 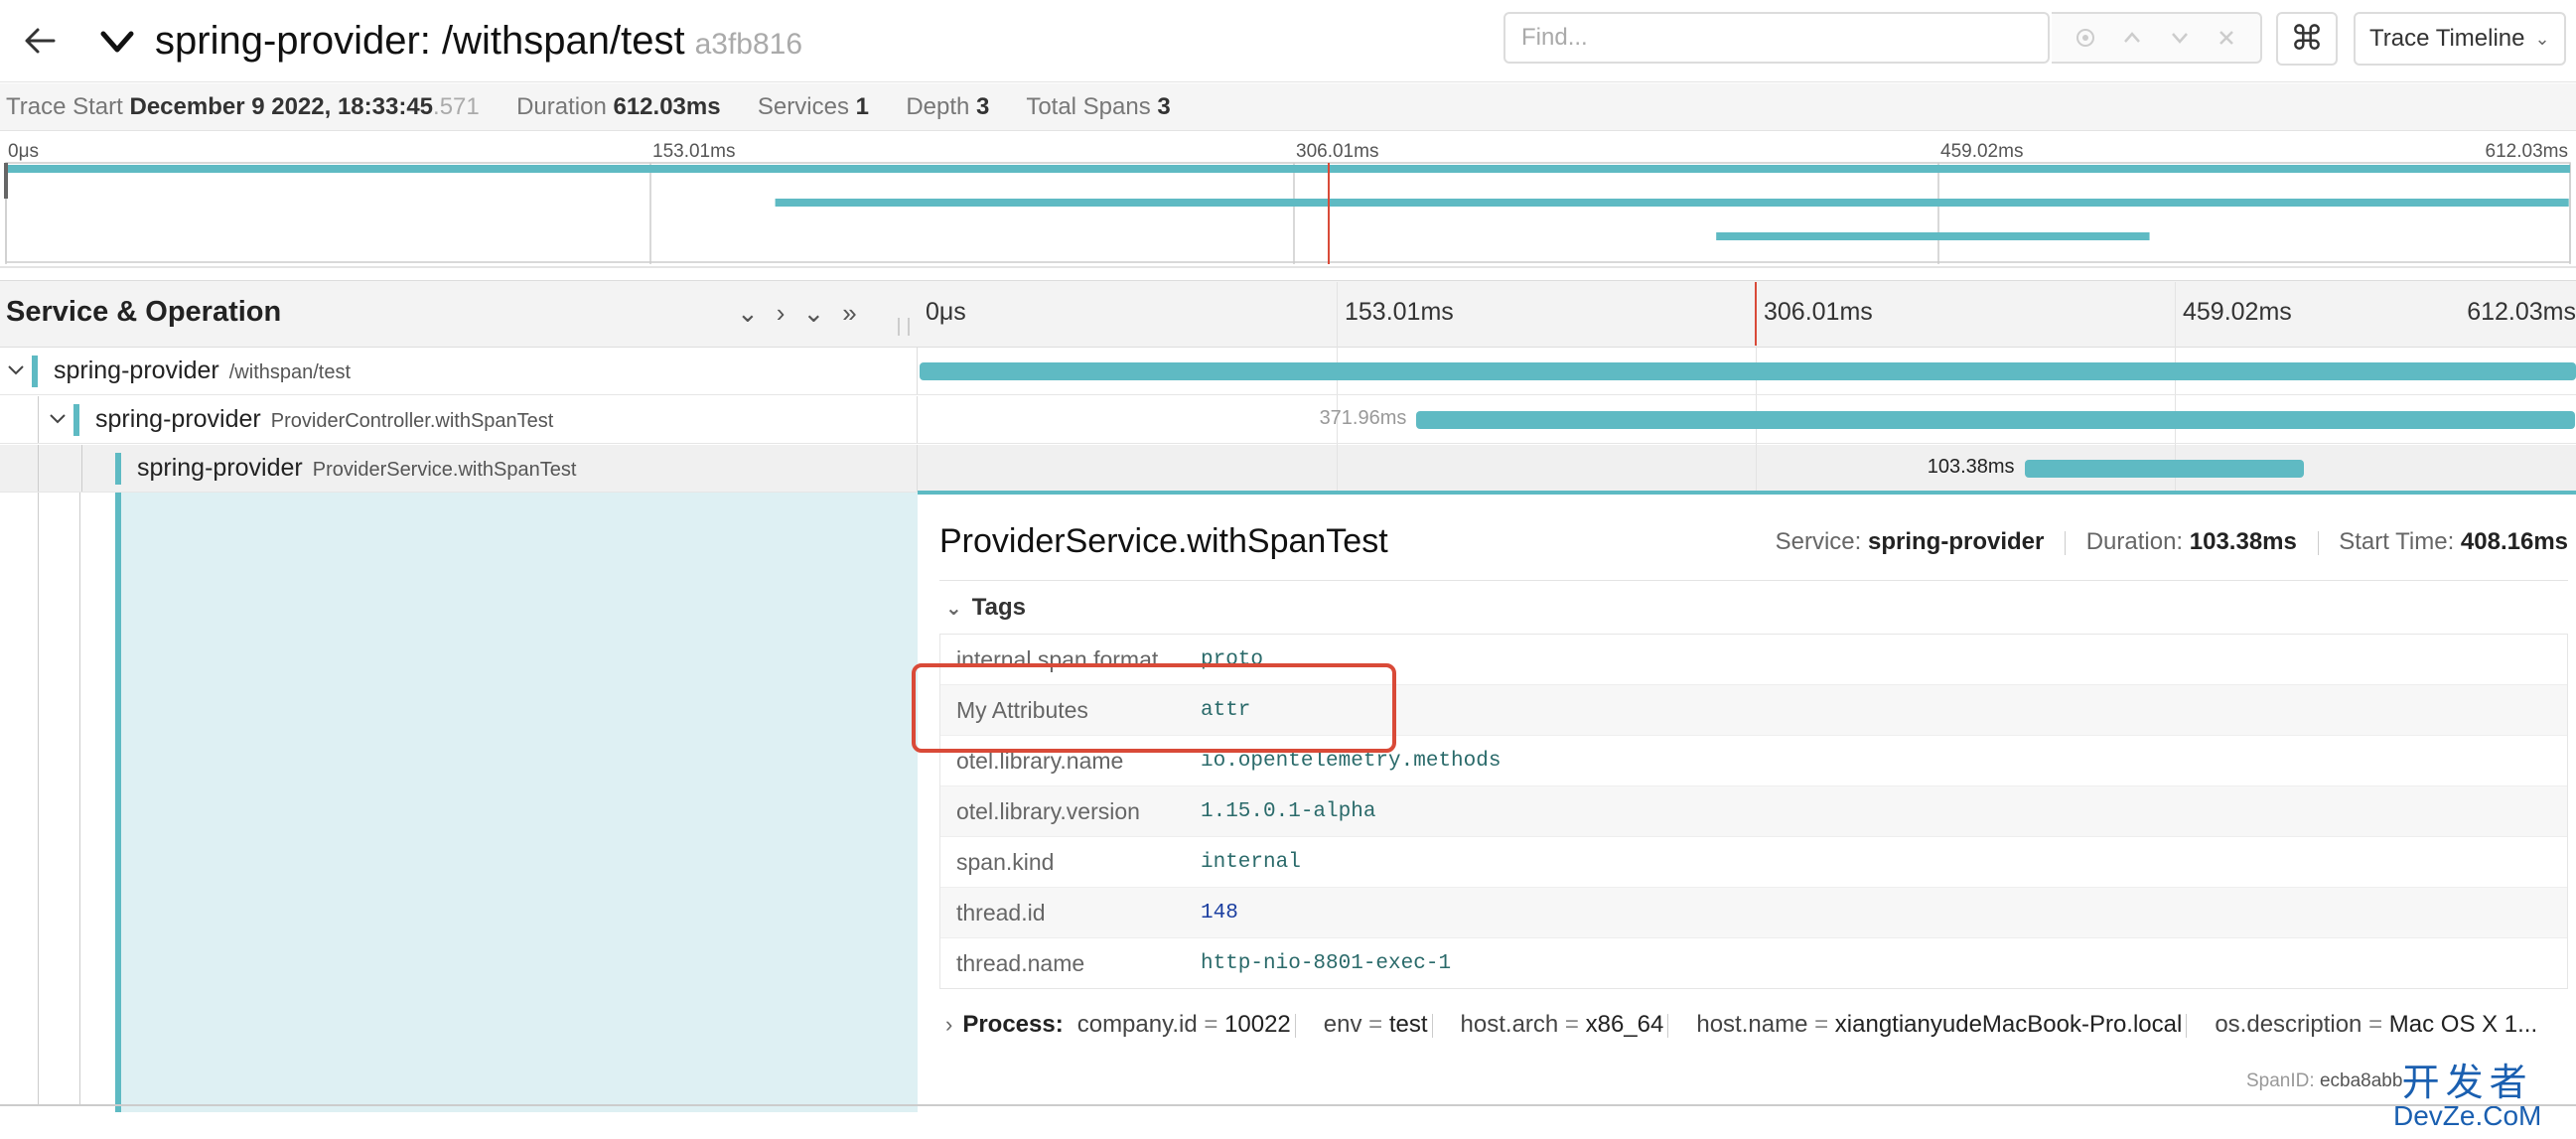 I want to click on span-name: spring-provider/withspan/test, so click(x=203, y=370).